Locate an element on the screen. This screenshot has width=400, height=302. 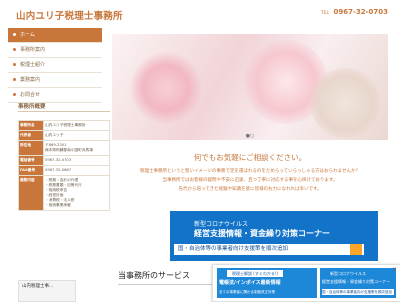
info-key: 業務内容 is located at coordinates (31, 193).